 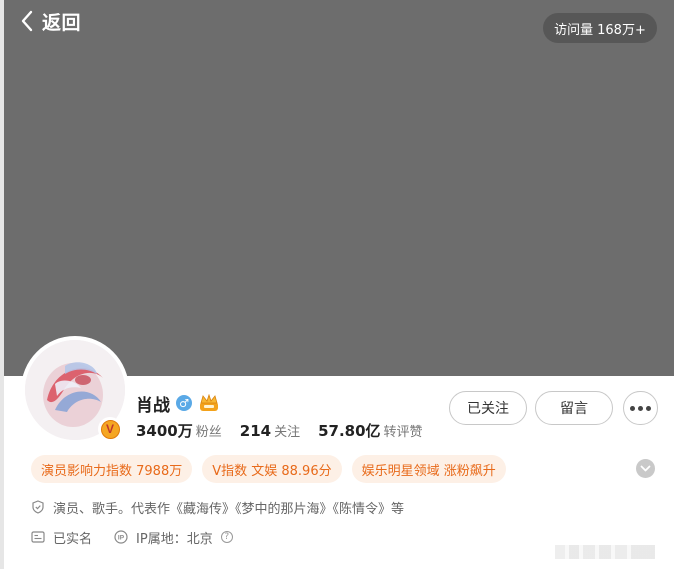 I want to click on tag-trending: 娱乐明星领域 涨粉飙升, so click(x=428, y=469).